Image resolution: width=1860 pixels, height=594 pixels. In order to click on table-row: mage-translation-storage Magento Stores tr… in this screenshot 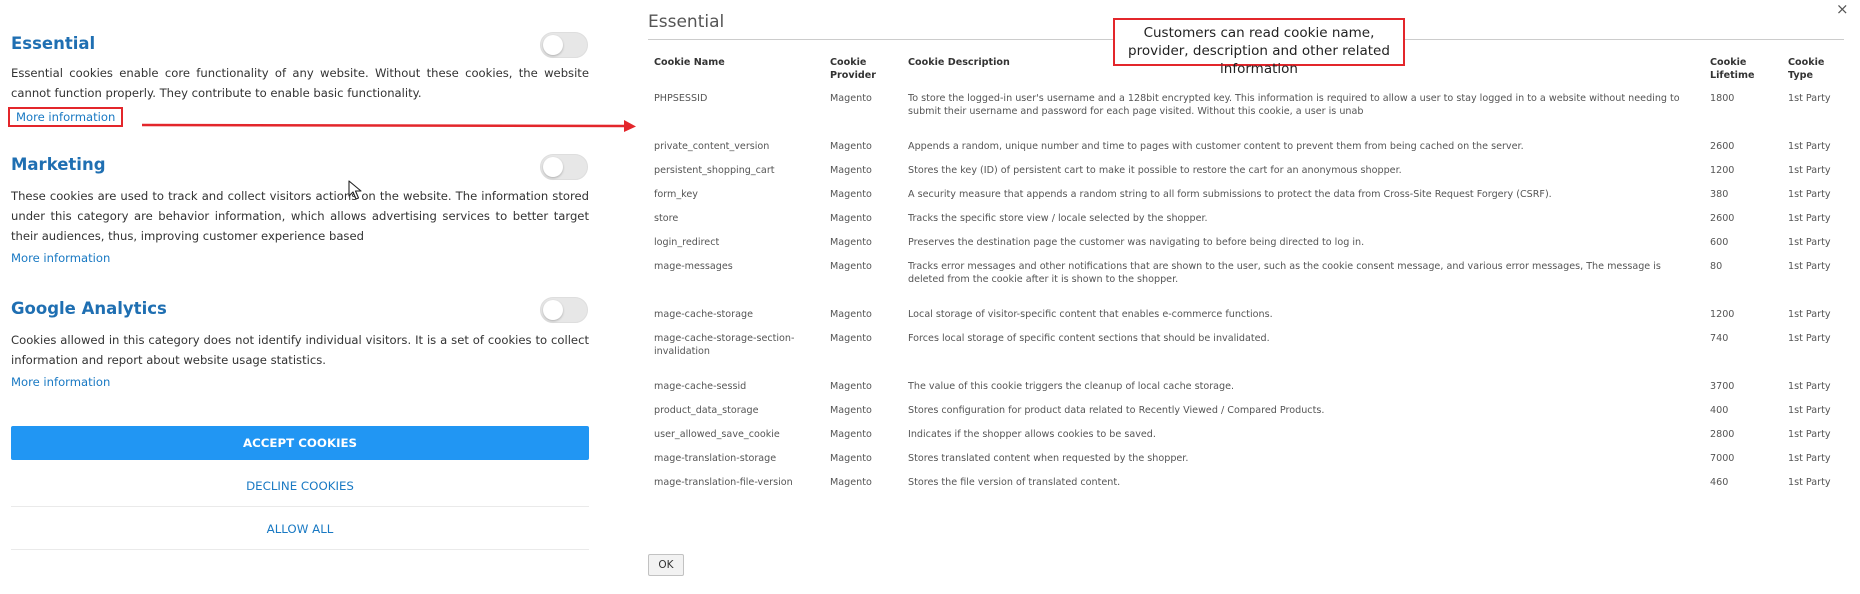, I will do `click(1246, 464)`.